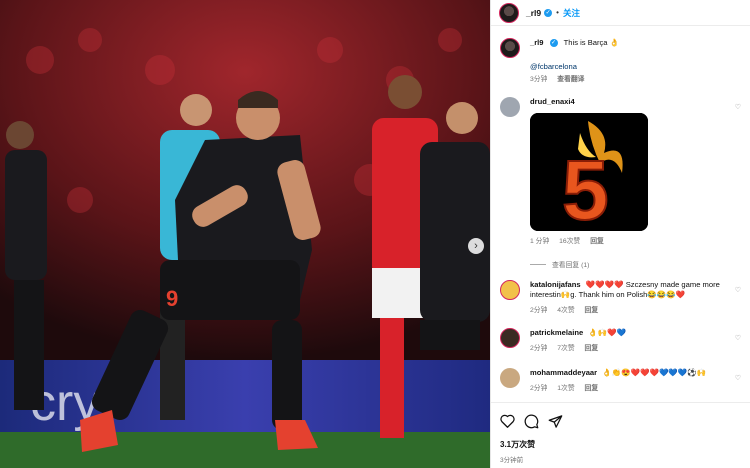 The image size is (750, 468). What do you see at coordinates (555, 284) in the screenshot?
I see `commenter-username: katalonijafans` at bounding box center [555, 284].